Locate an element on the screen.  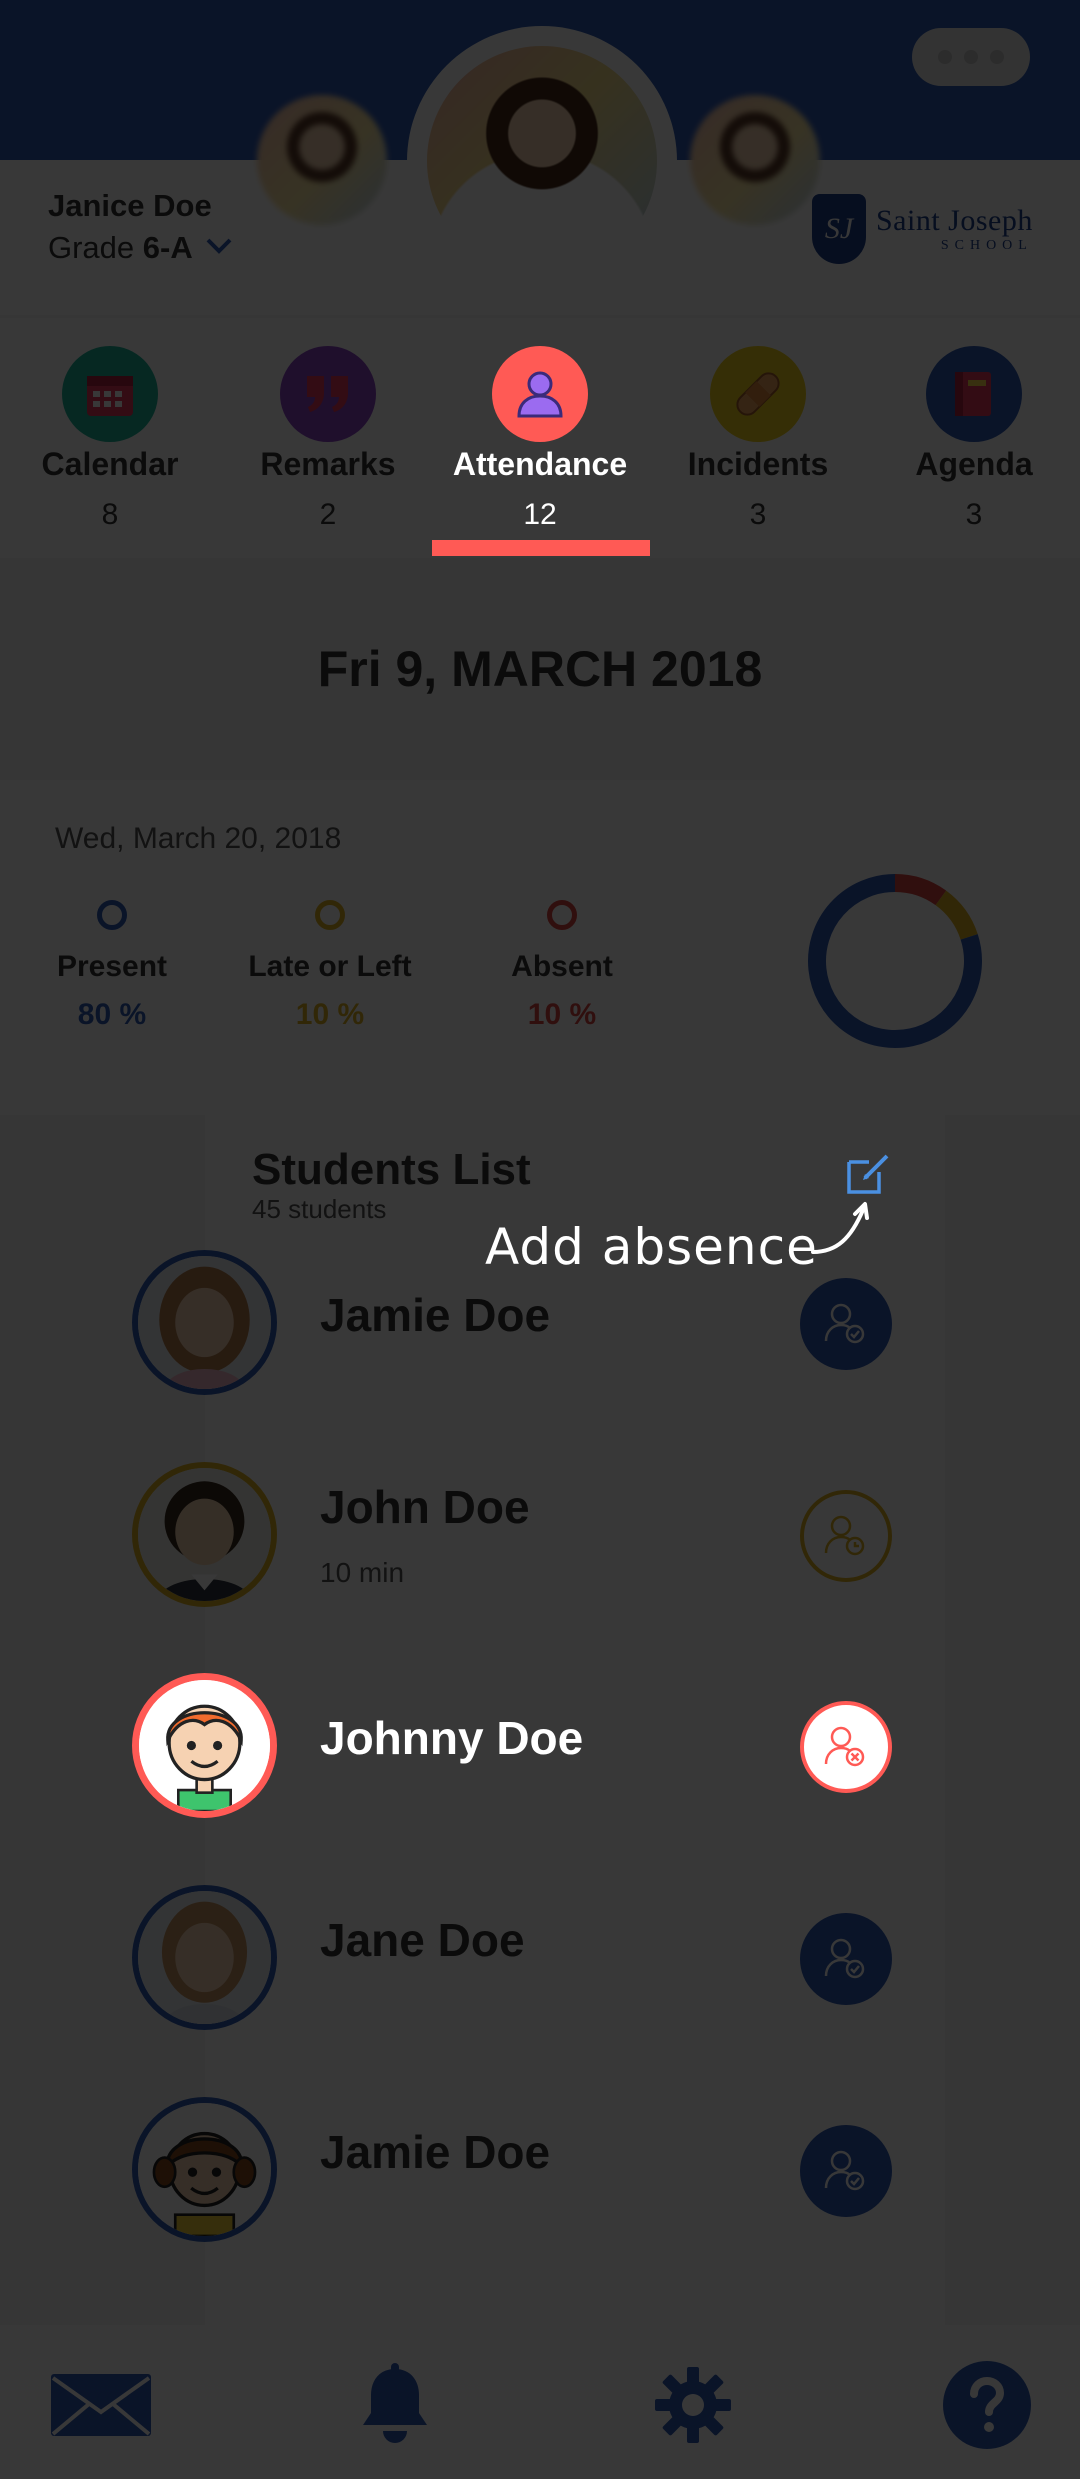
grade-value: 6-A is located at coordinates (167, 247).